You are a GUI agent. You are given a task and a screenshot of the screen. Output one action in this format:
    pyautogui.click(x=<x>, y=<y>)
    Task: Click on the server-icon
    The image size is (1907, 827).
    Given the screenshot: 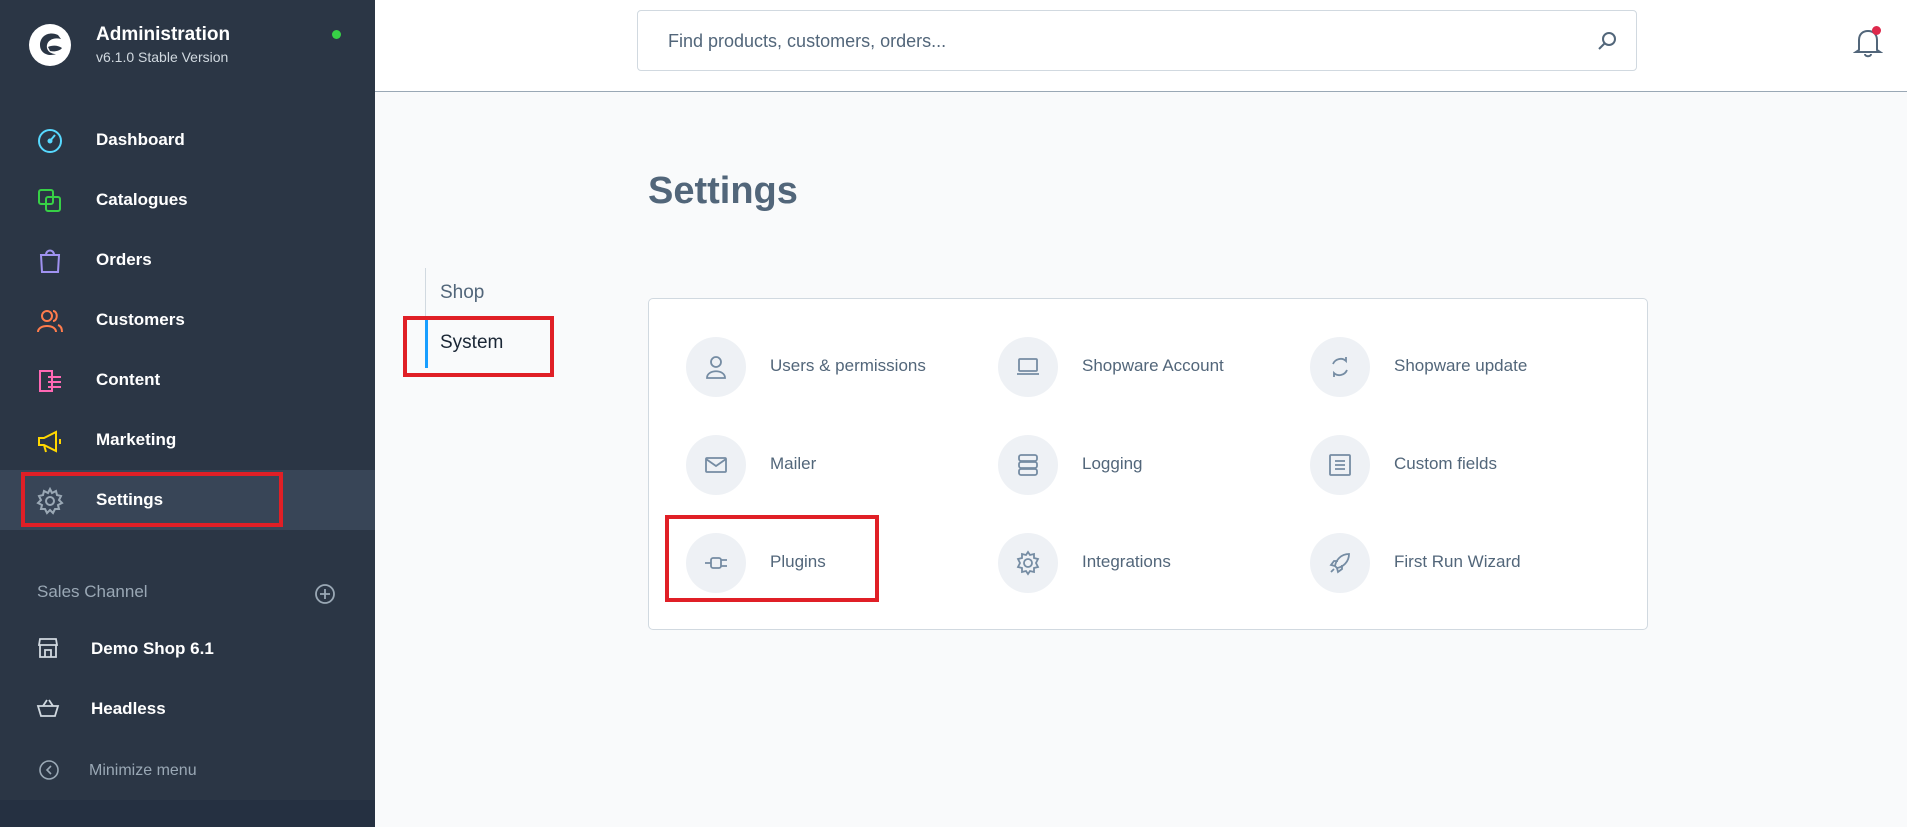 What is the action you would take?
    pyautogui.click(x=1028, y=465)
    